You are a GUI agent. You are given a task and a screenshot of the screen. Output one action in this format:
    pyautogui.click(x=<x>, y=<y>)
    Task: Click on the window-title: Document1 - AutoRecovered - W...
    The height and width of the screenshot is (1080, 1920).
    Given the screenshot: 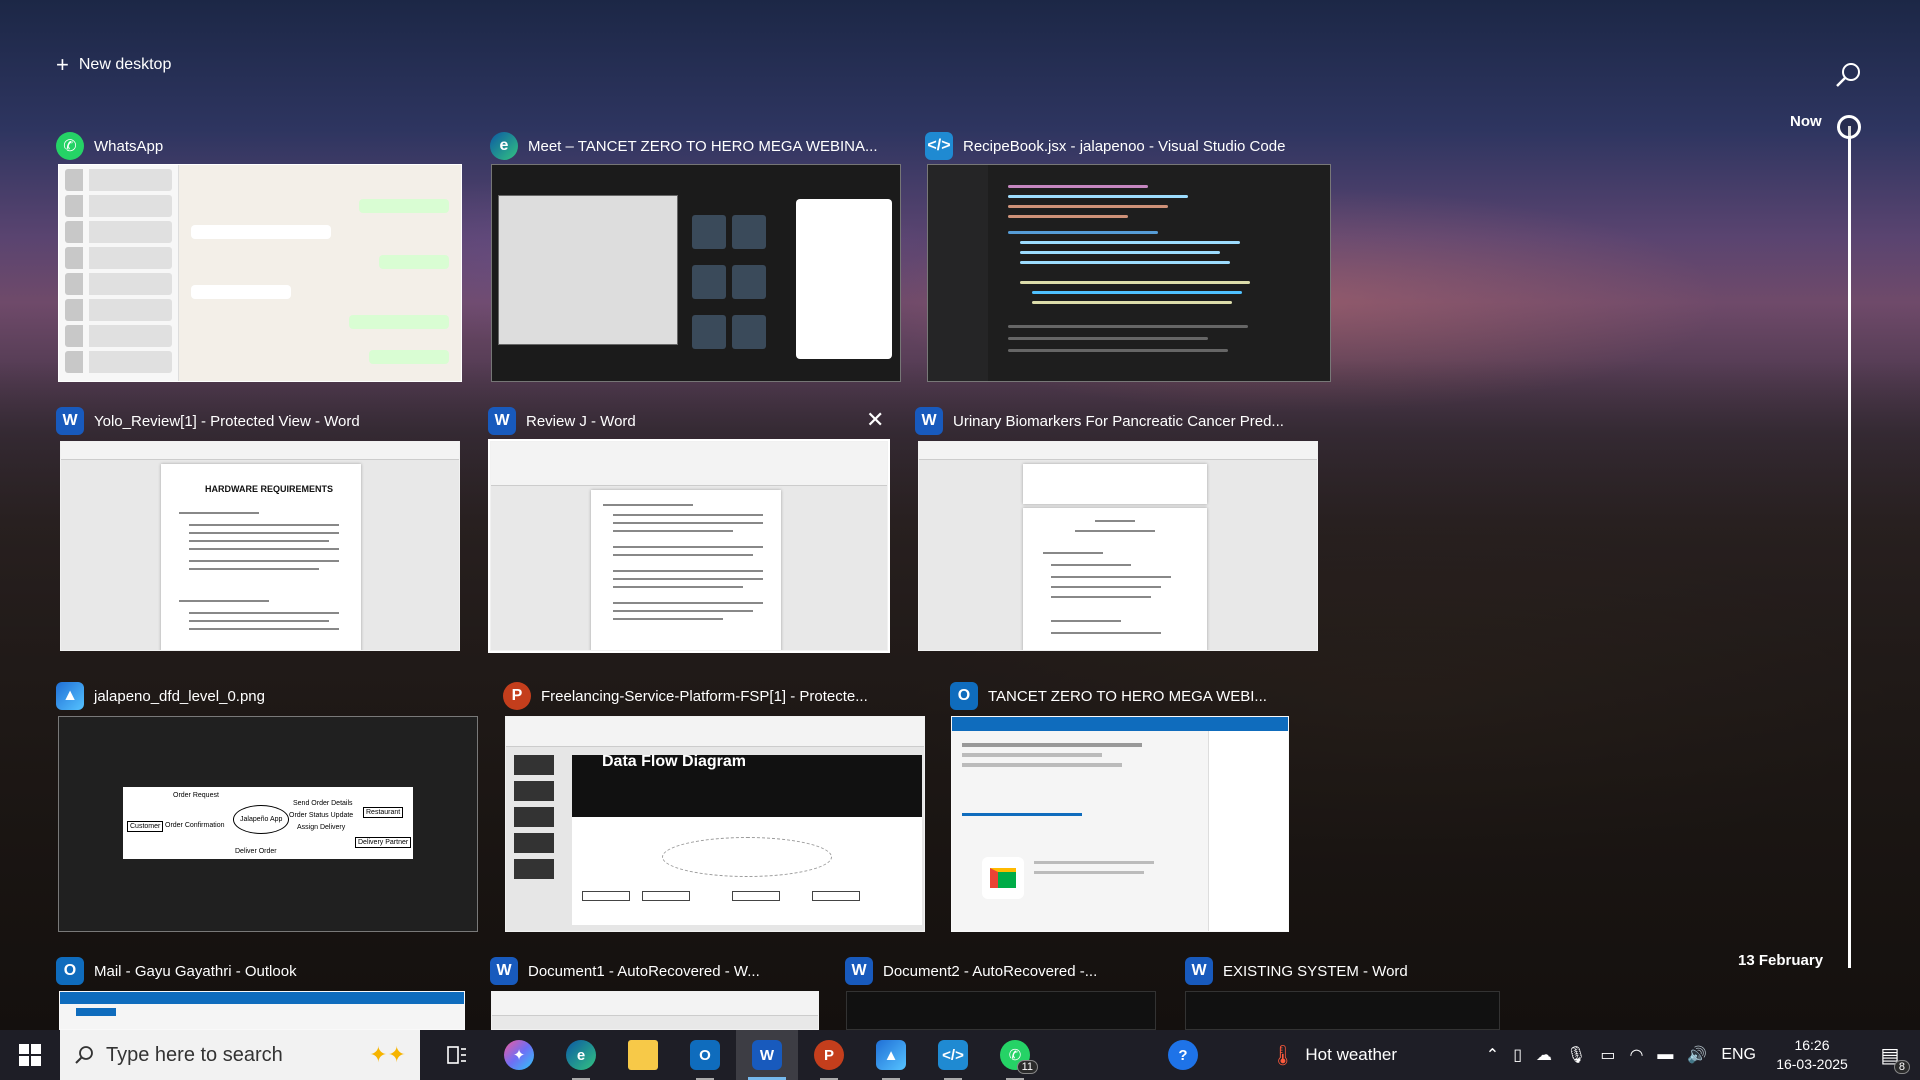 What is the action you would take?
    pyautogui.click(x=644, y=971)
    